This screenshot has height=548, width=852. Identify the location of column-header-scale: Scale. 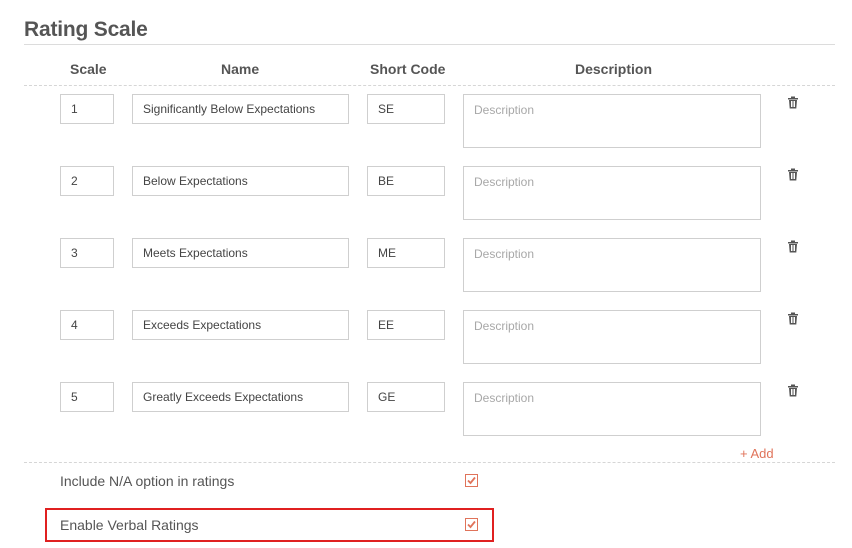
(88, 69).